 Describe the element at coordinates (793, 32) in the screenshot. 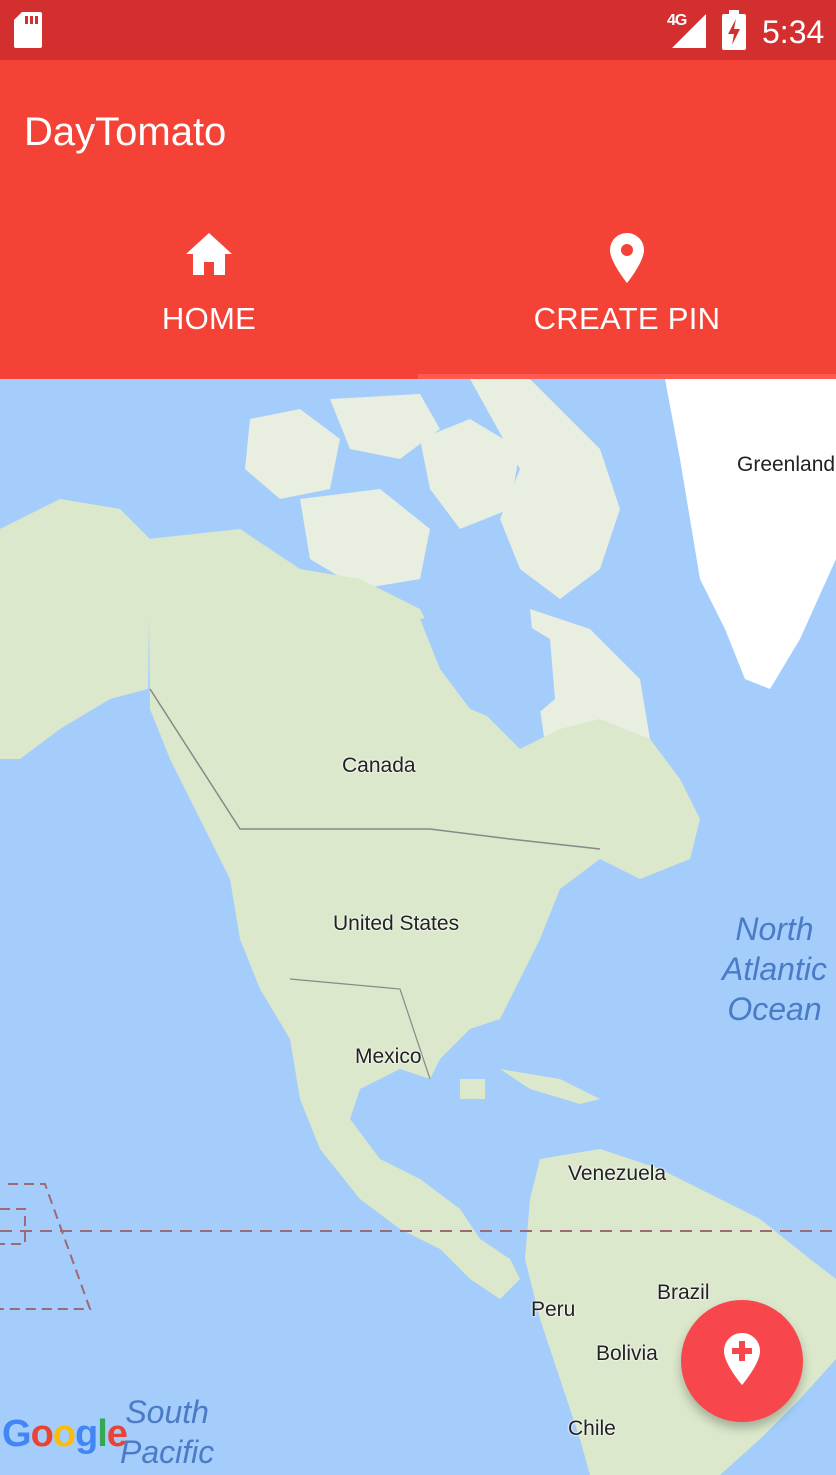

I see `status-time: 5:34` at that location.